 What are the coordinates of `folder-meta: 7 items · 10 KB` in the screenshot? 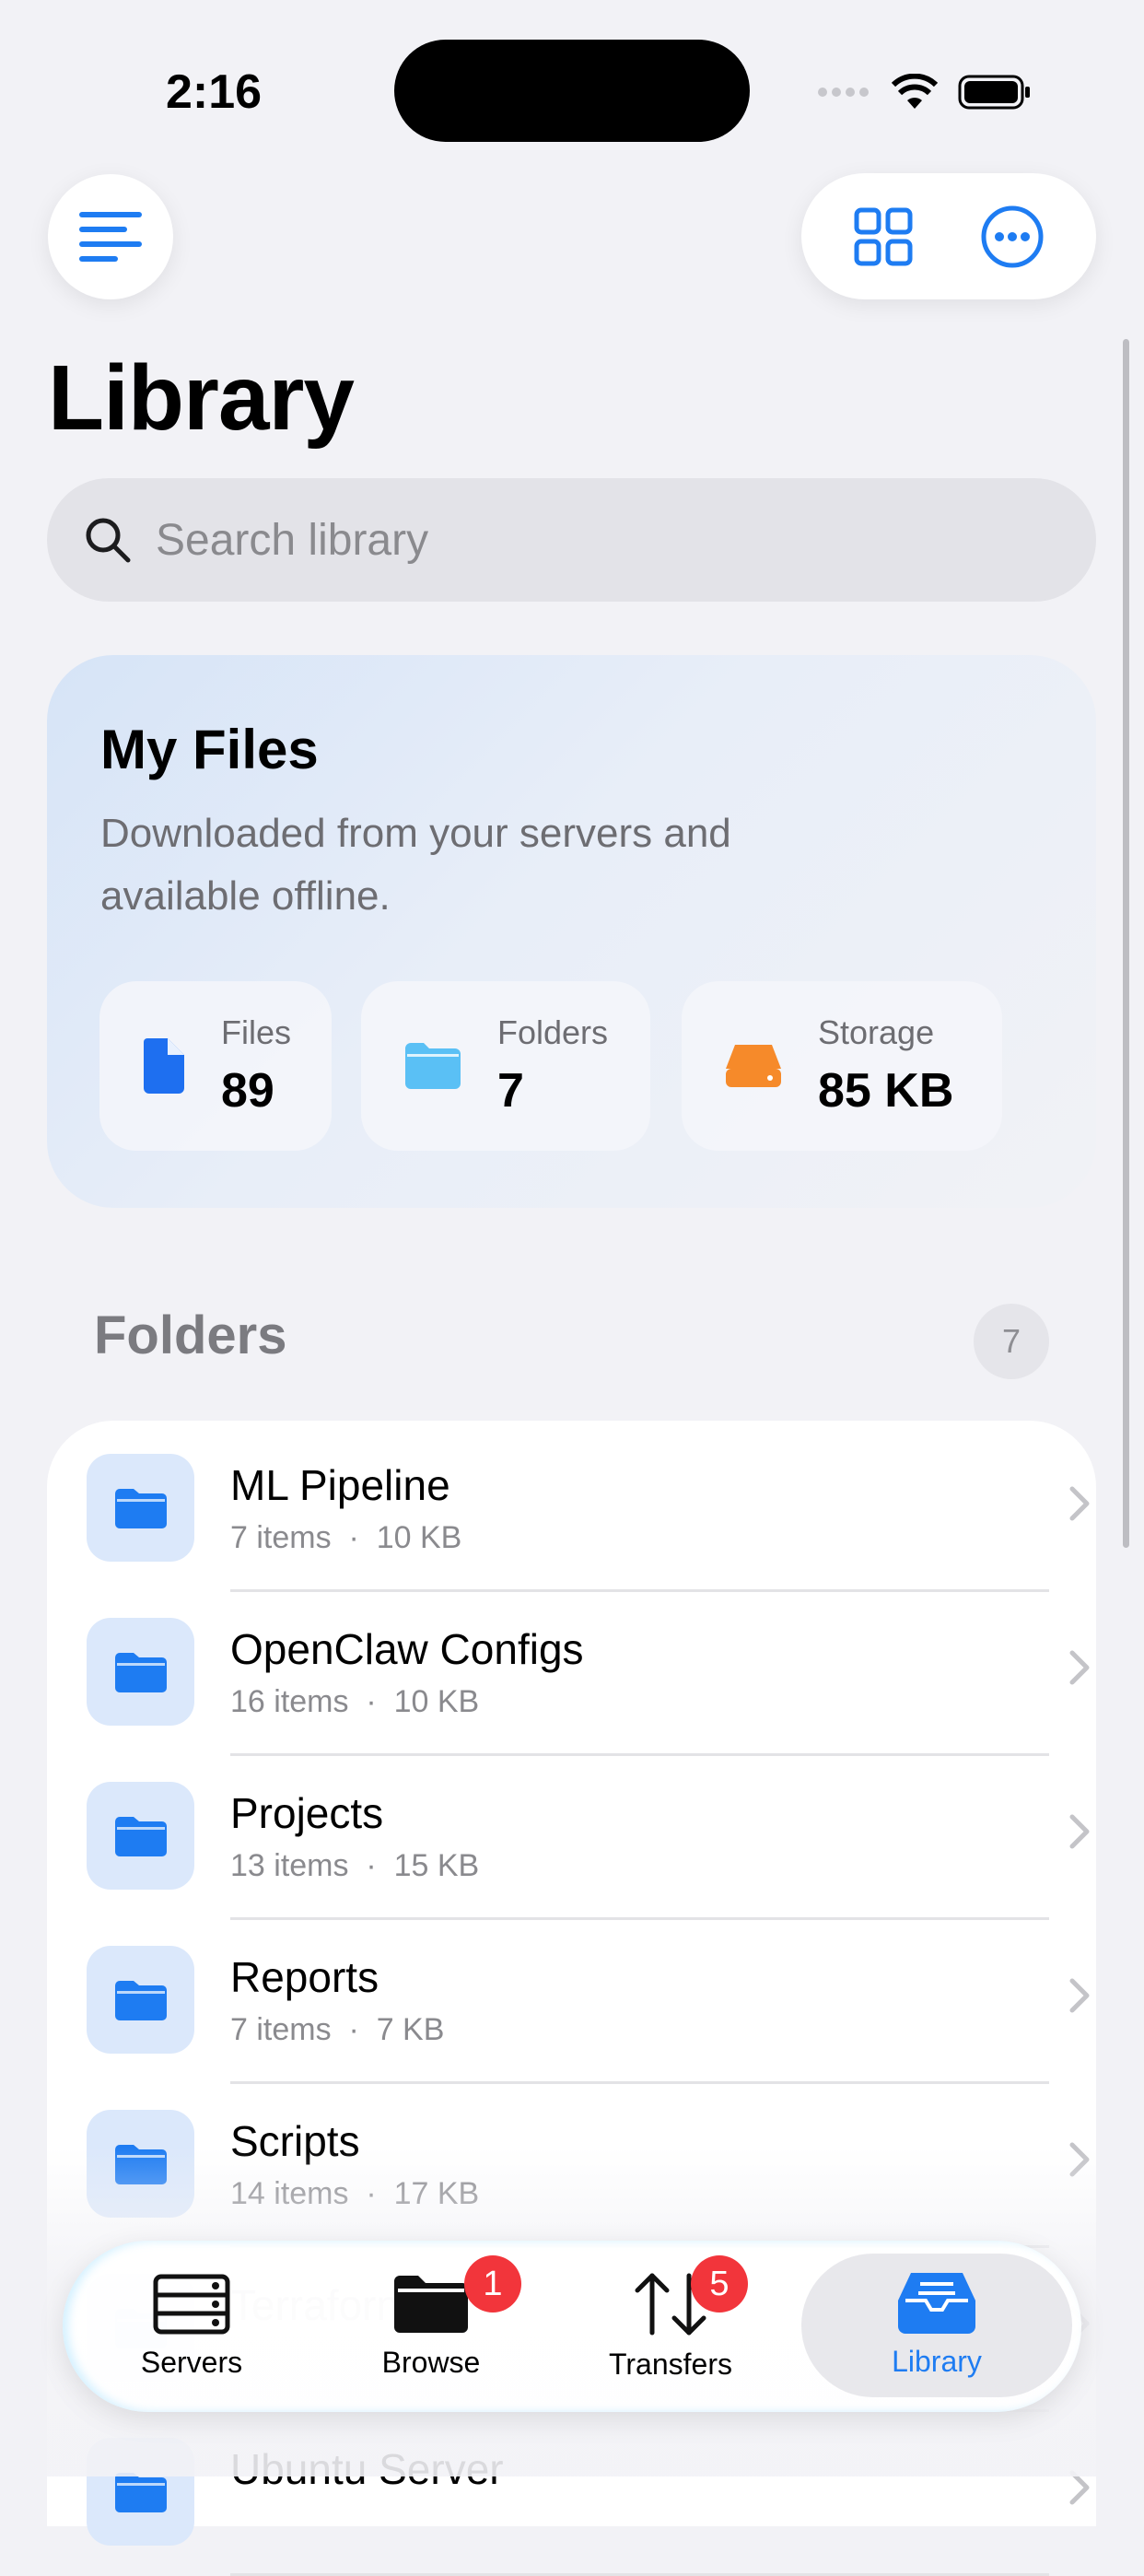 It's located at (346, 1537).